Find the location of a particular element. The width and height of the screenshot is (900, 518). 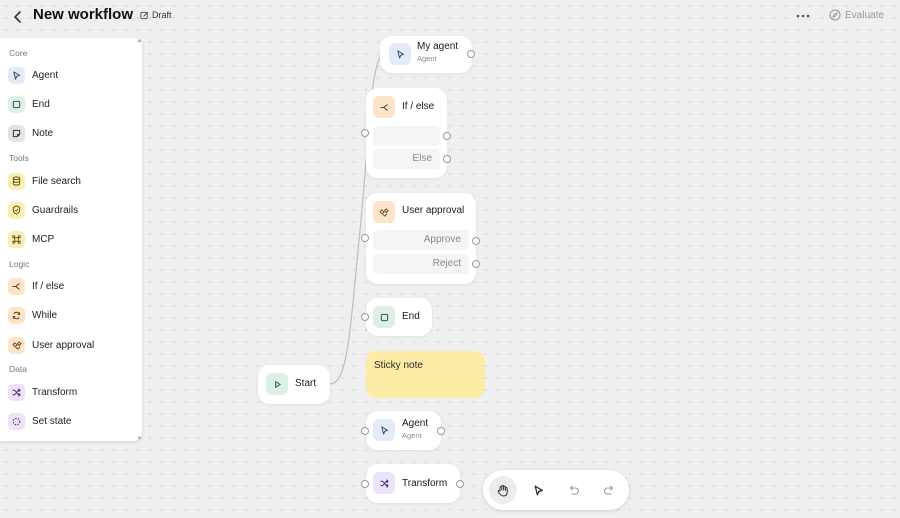

play-icon is located at coordinates (277, 384).